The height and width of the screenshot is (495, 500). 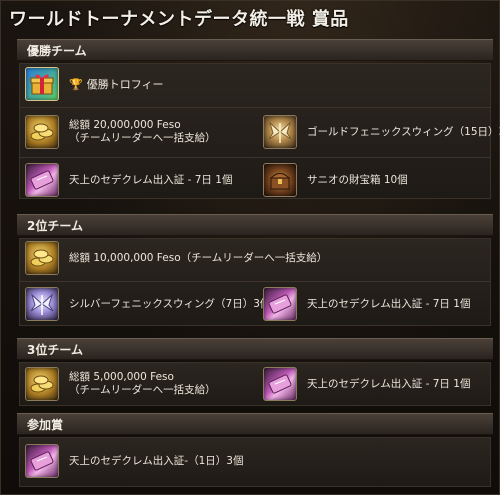 I want to click on reward-label: 総額 5,000,000 Feso （チームリーダーへ一括支給）, so click(x=142, y=384).